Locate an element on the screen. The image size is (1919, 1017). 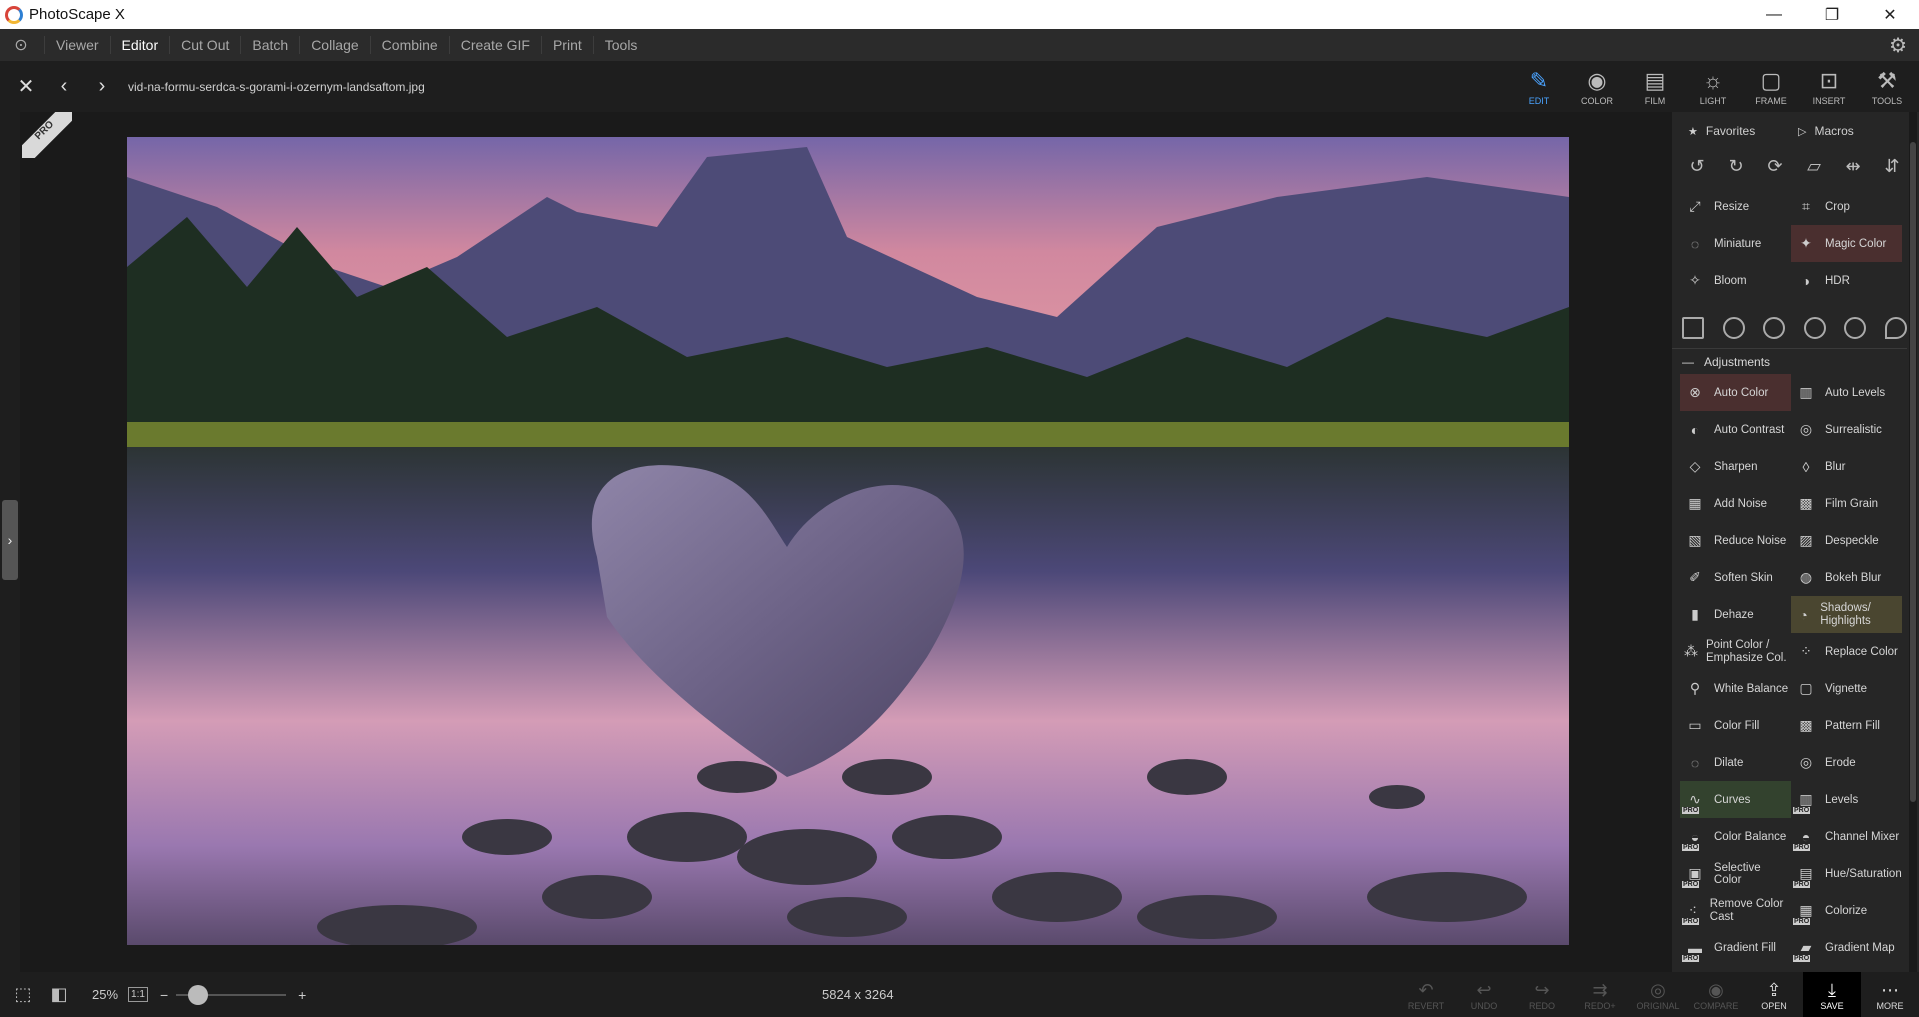
menu-editor: Editor is located at coordinates (139, 45).